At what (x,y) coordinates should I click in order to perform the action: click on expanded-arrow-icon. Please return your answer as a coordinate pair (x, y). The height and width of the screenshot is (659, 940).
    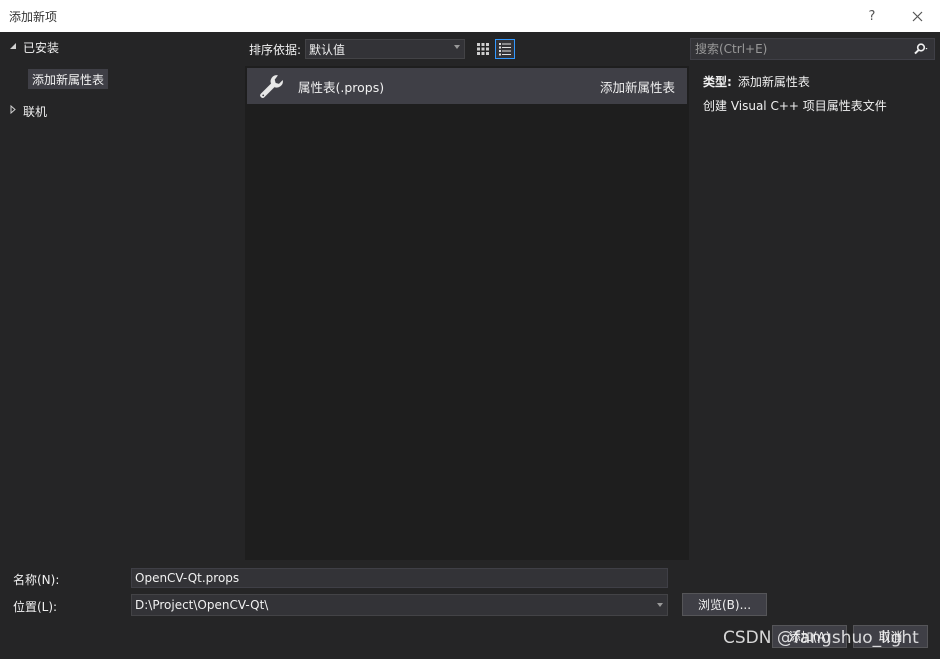
    Looking at the image, I should click on (13, 47).